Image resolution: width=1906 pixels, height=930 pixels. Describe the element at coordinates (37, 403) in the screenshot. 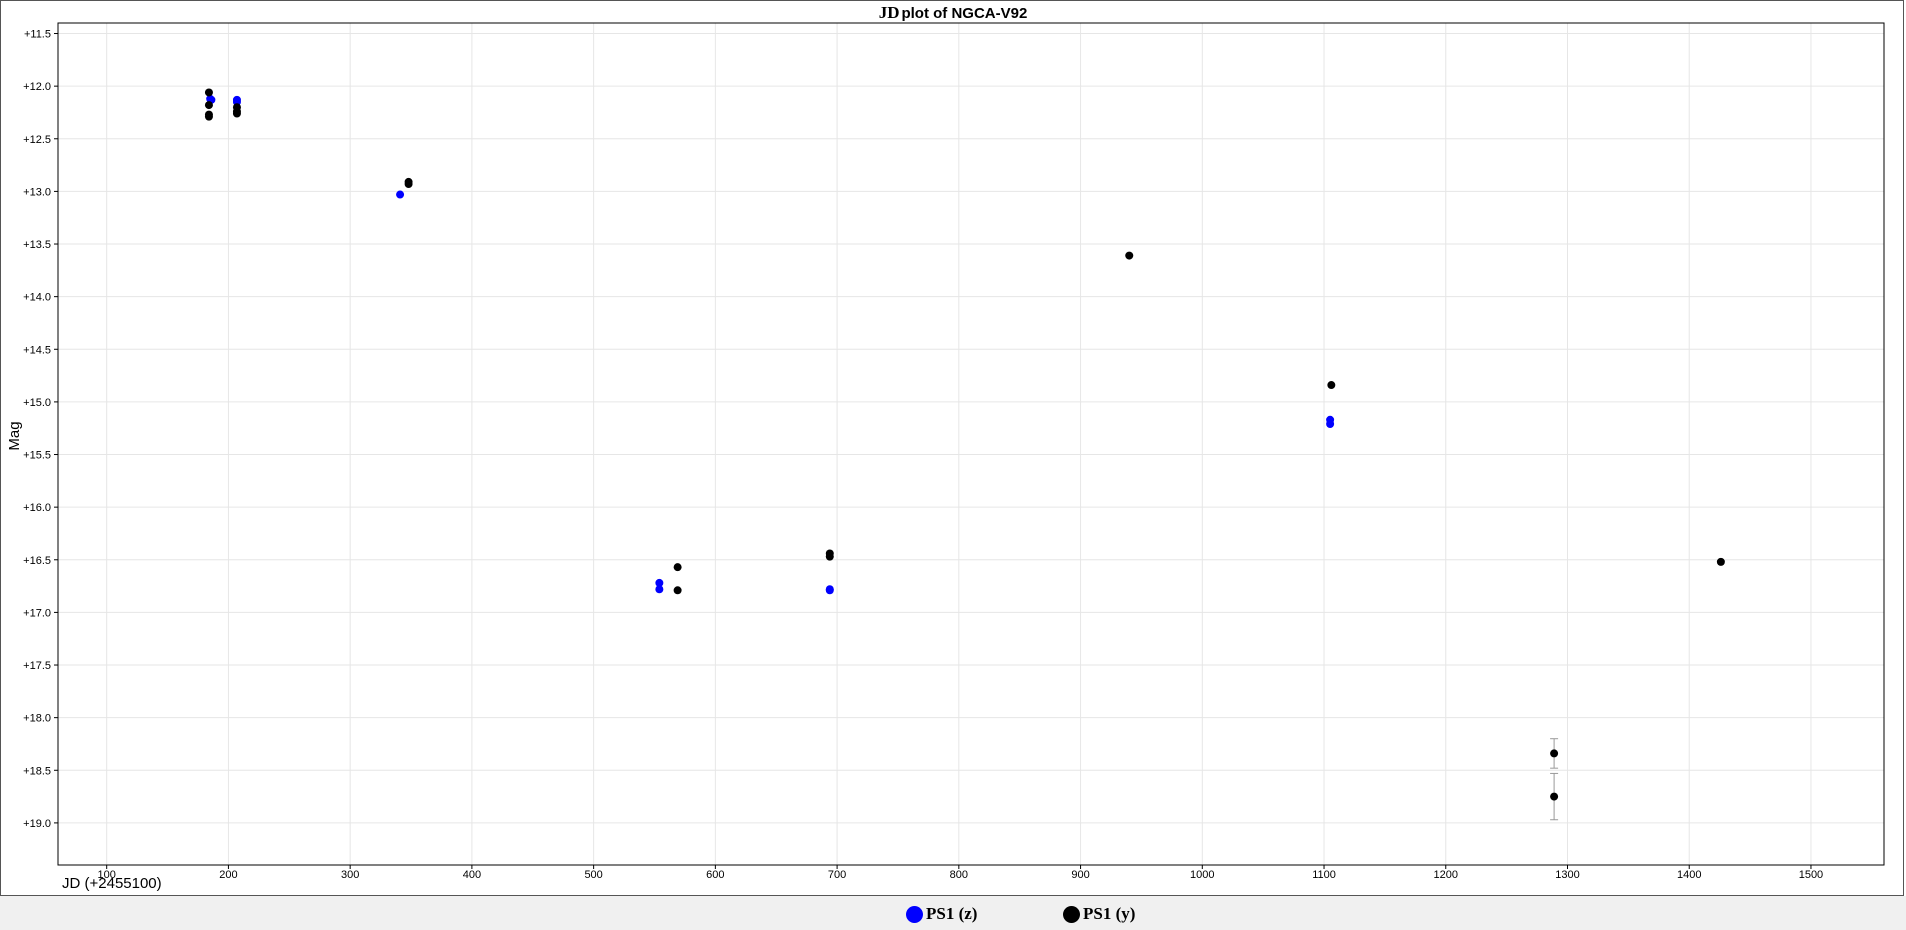

I see `y-tick-label: +15.0` at that location.